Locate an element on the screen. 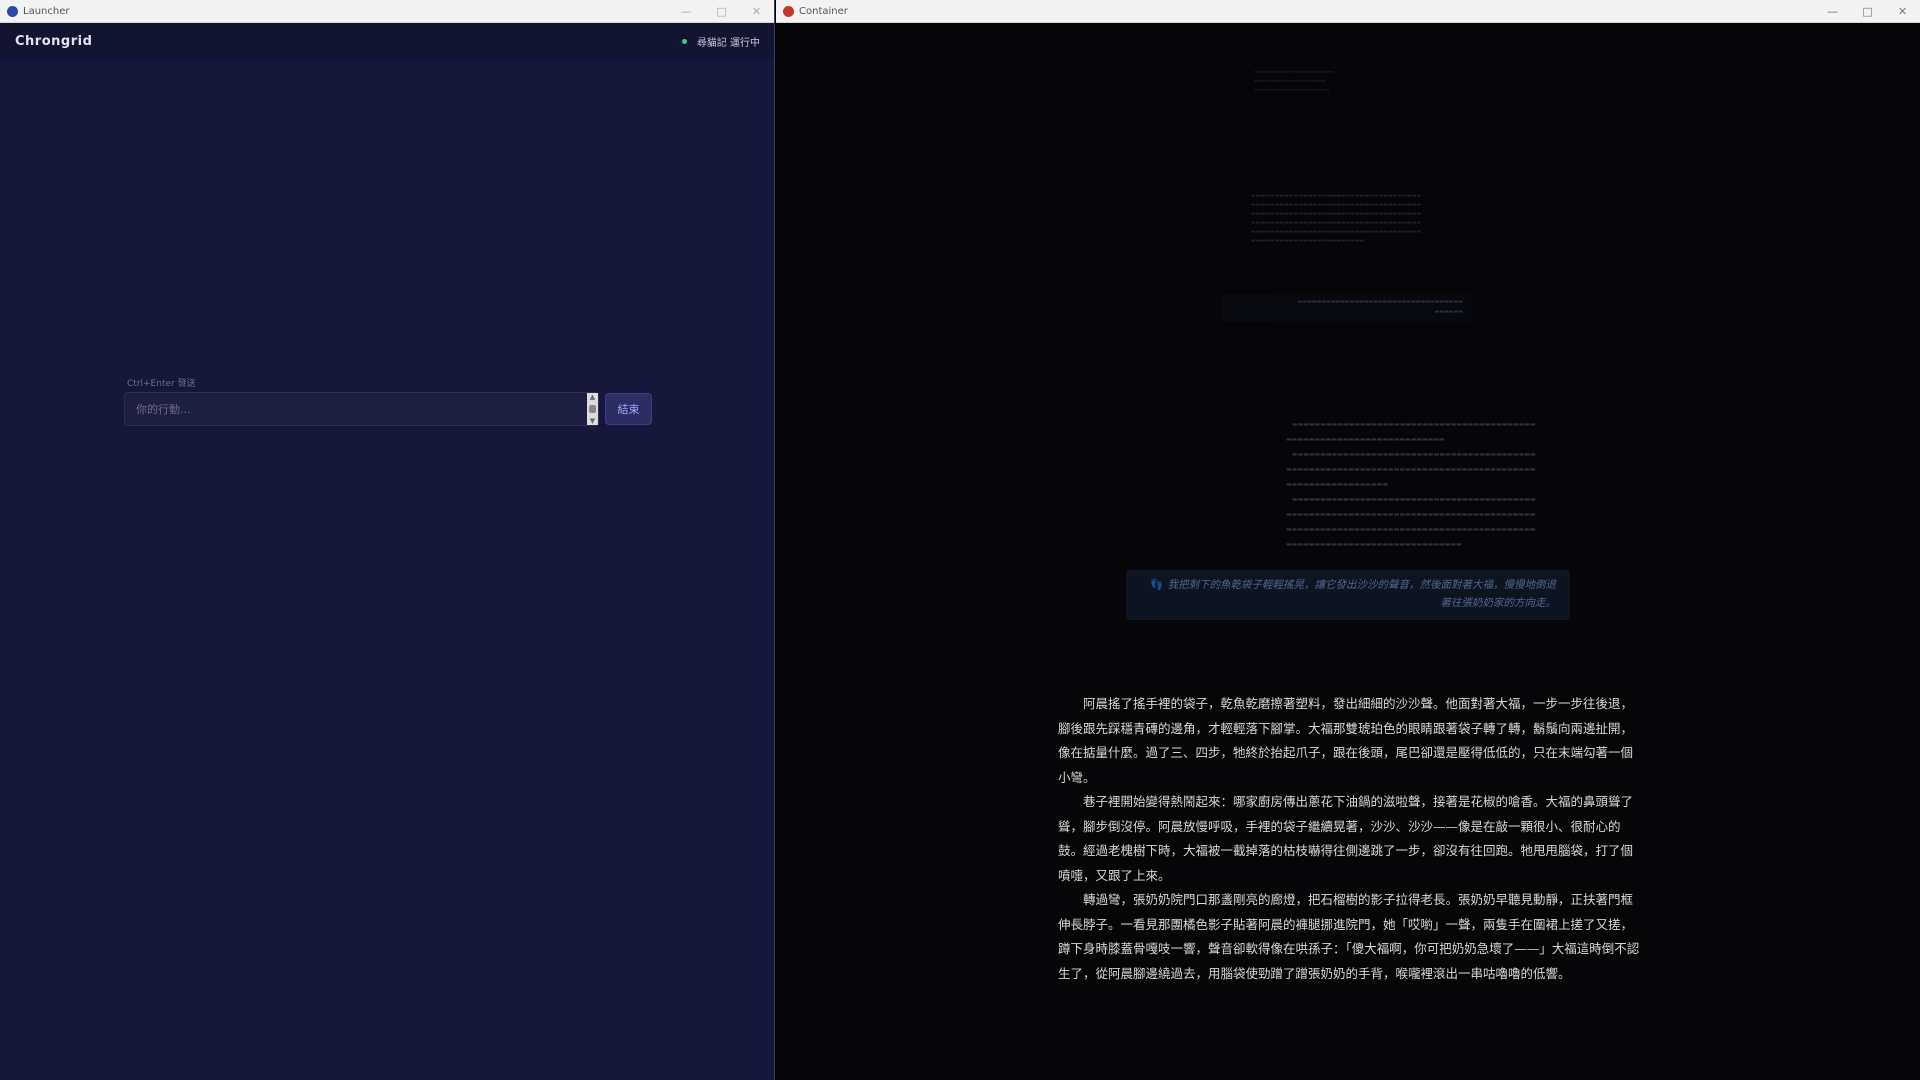 This screenshot has width=1920, height=1080. status-text: 尋貓記 運行中 is located at coordinates (728, 43).